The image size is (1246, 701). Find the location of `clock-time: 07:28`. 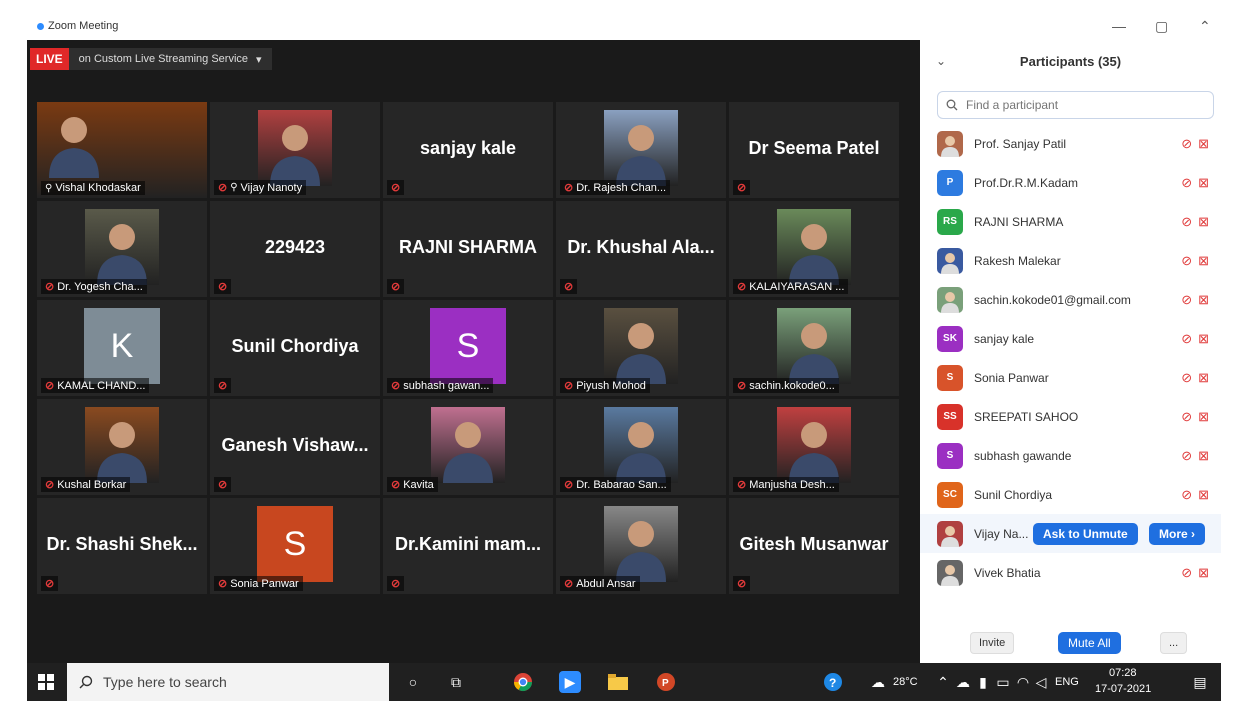

clock-time: 07:28 is located at coordinates (1123, 673).